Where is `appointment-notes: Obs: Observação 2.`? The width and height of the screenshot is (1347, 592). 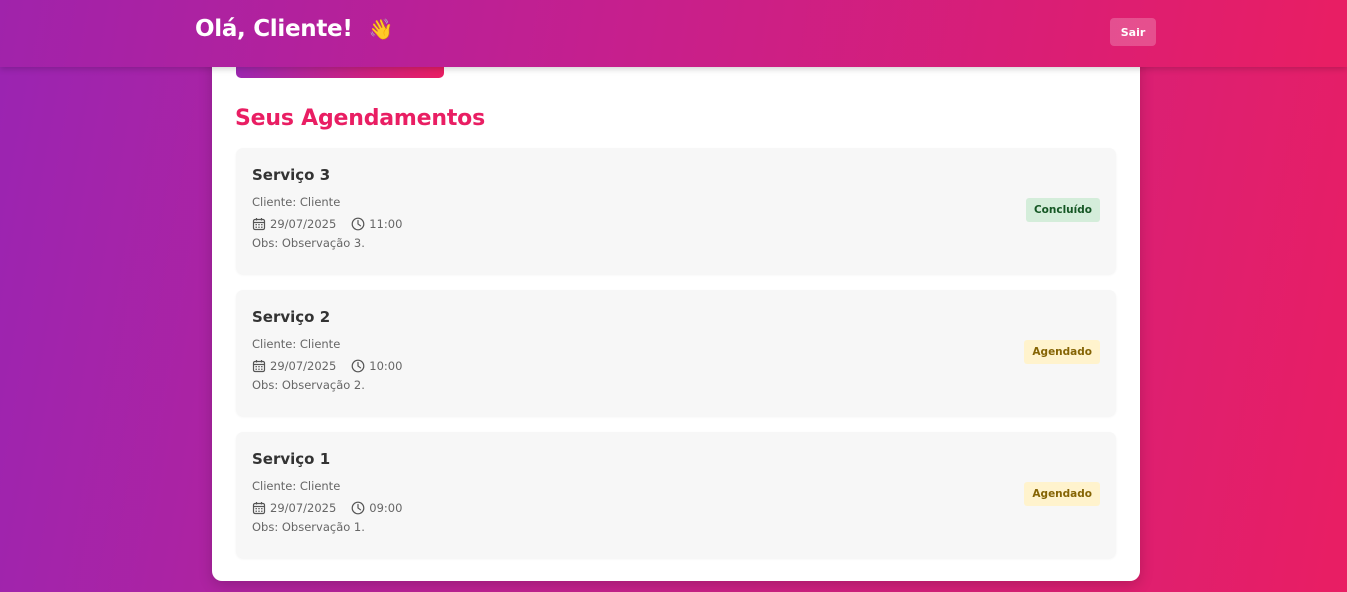
appointment-notes: Obs: Observação 2. is located at coordinates (308, 385).